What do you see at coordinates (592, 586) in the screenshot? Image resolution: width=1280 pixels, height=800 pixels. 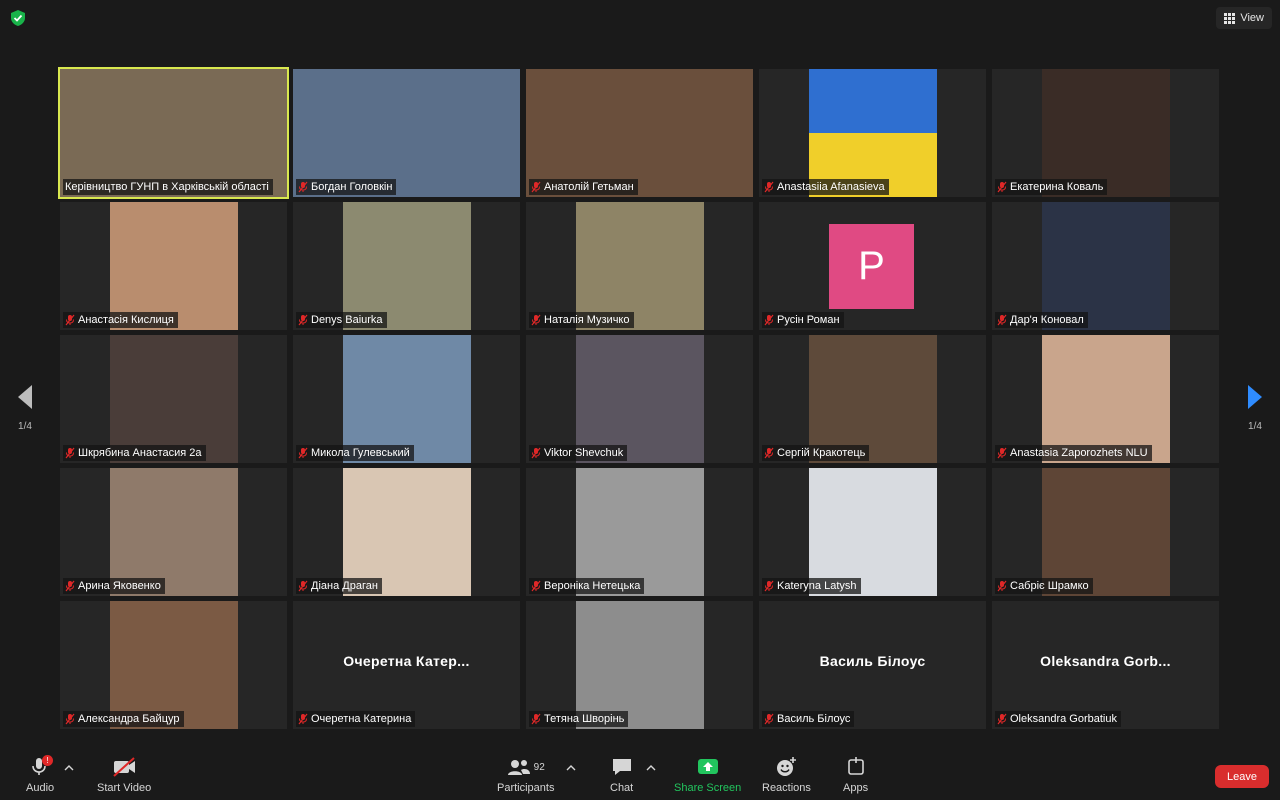 I see `participant-name: Вероніка Нетецька` at bounding box center [592, 586].